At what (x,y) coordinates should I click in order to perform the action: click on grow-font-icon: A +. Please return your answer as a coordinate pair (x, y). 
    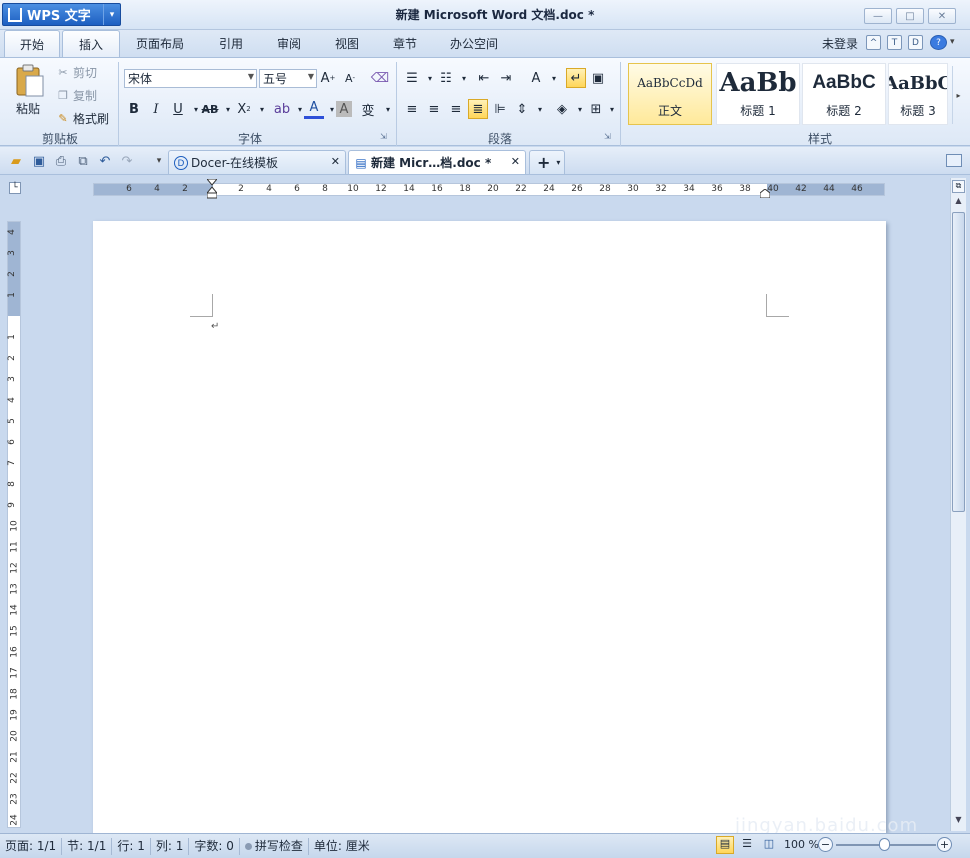
    Looking at the image, I should click on (328, 78).